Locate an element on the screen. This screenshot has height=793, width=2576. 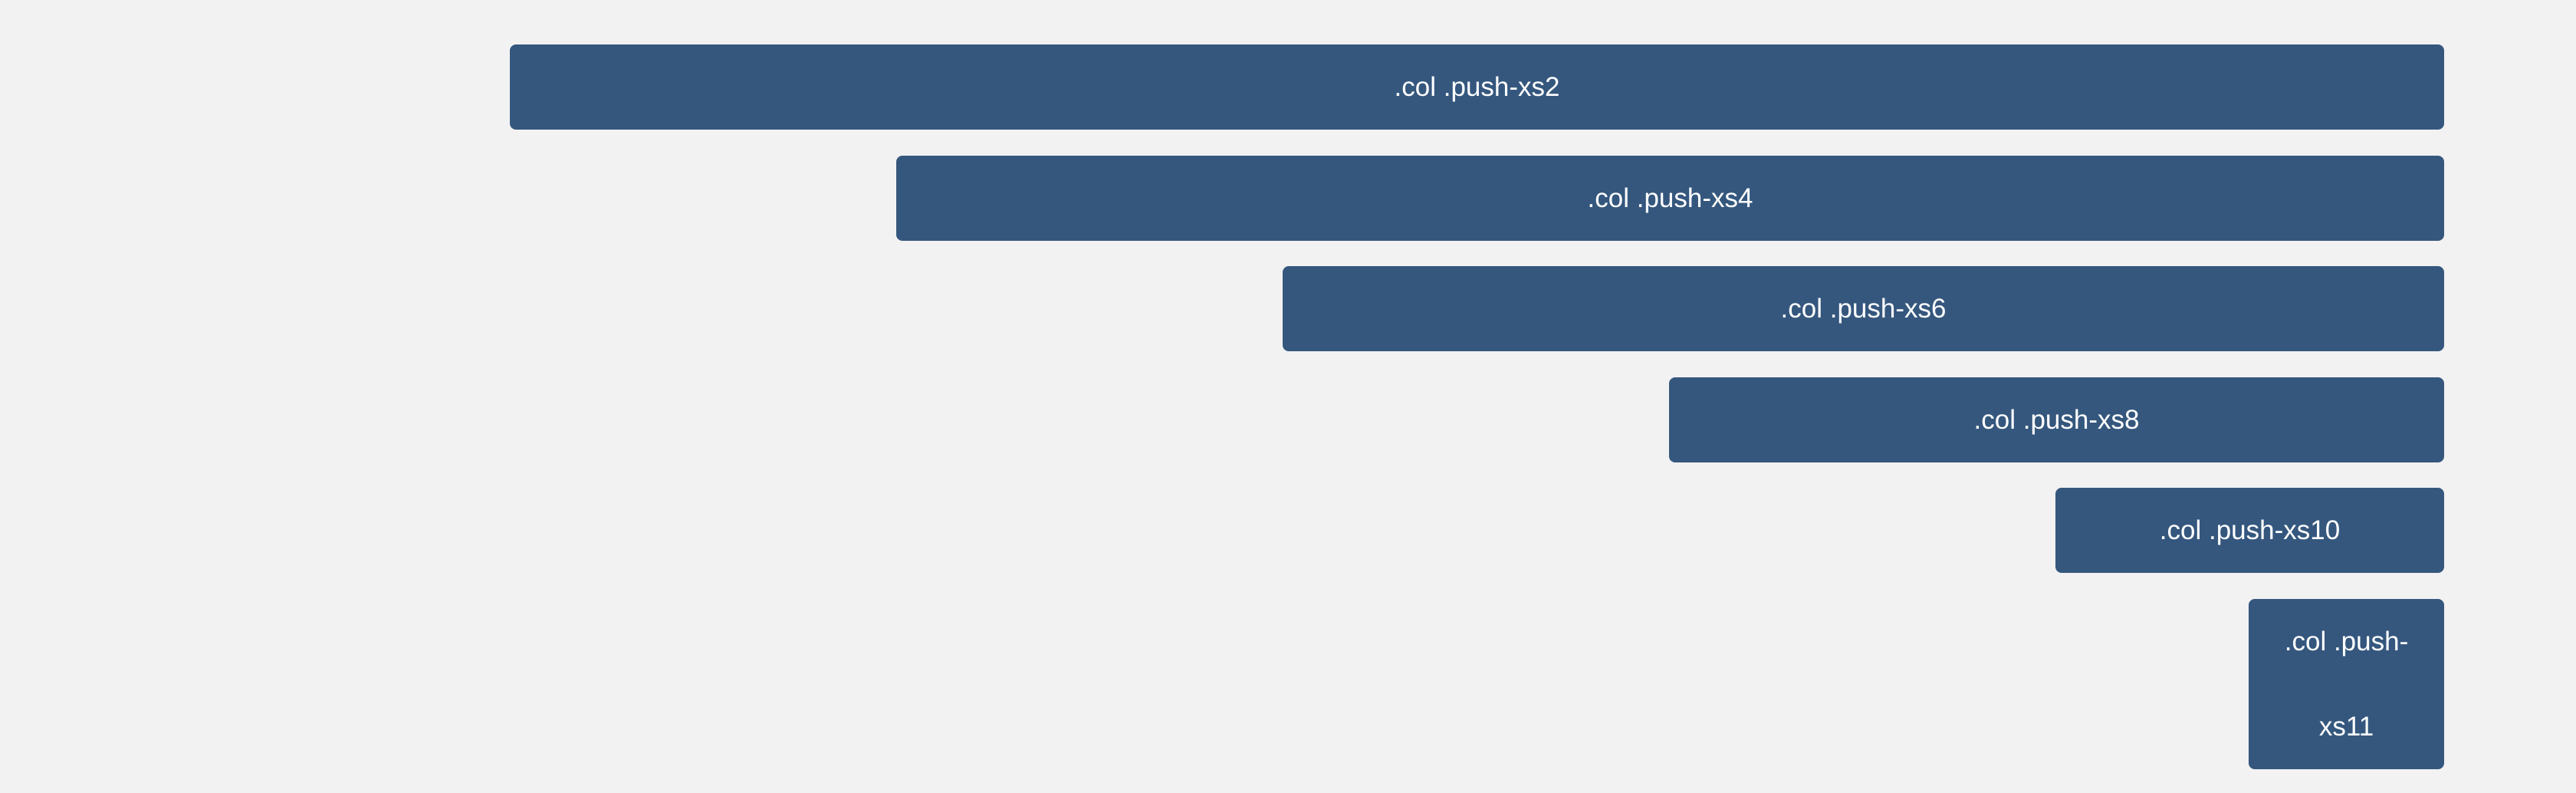
col-push-xs11-block: .col .push- xs11 is located at coordinates (2346, 684).